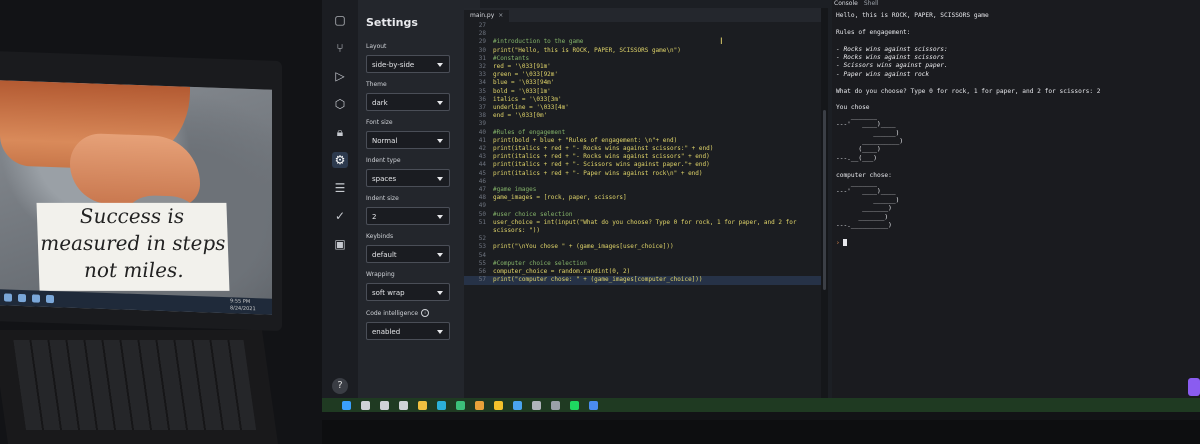 Image resolution: width=1200 pixels, height=444 pixels. I want to click on line-number: 40, so click(482, 132).